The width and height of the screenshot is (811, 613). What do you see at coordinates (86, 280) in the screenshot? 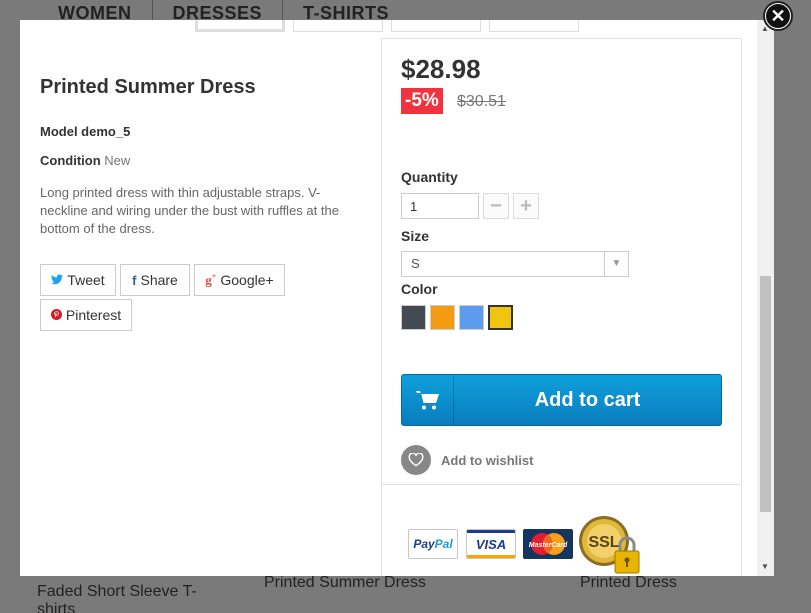
I see `tweet-label: Tweet` at bounding box center [86, 280].